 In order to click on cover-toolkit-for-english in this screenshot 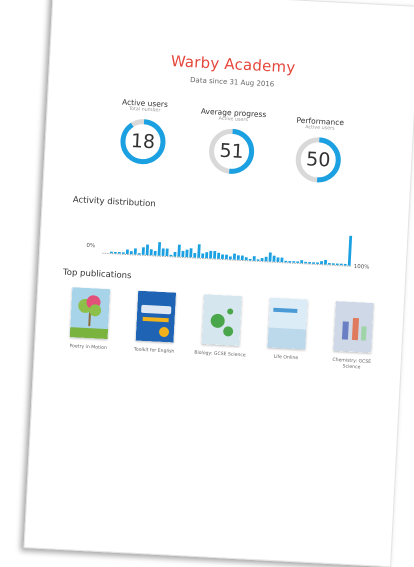, I will do `click(156, 317)`.